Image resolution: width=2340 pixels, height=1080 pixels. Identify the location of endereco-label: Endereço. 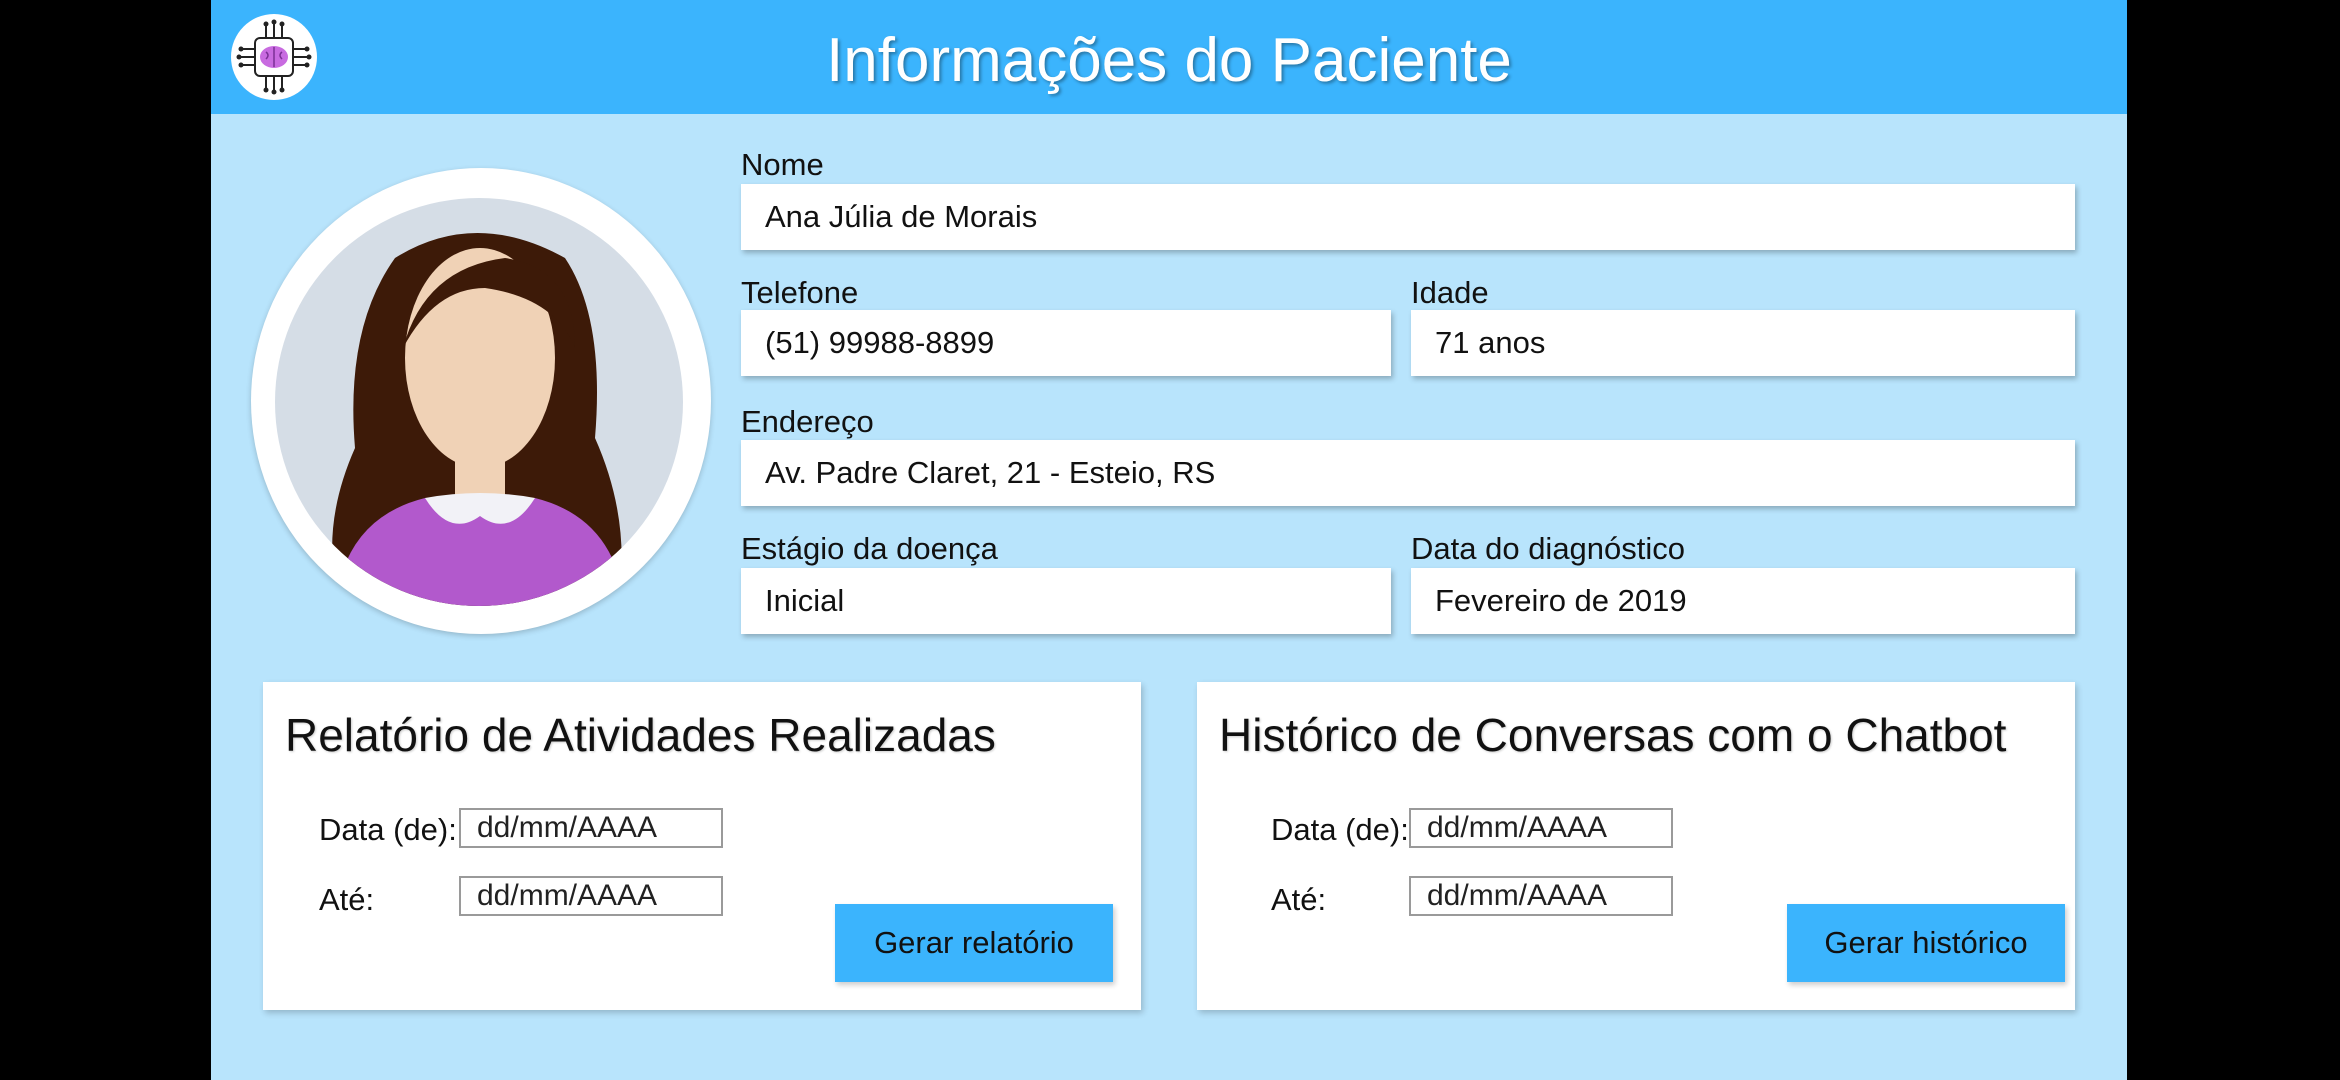
(807, 421).